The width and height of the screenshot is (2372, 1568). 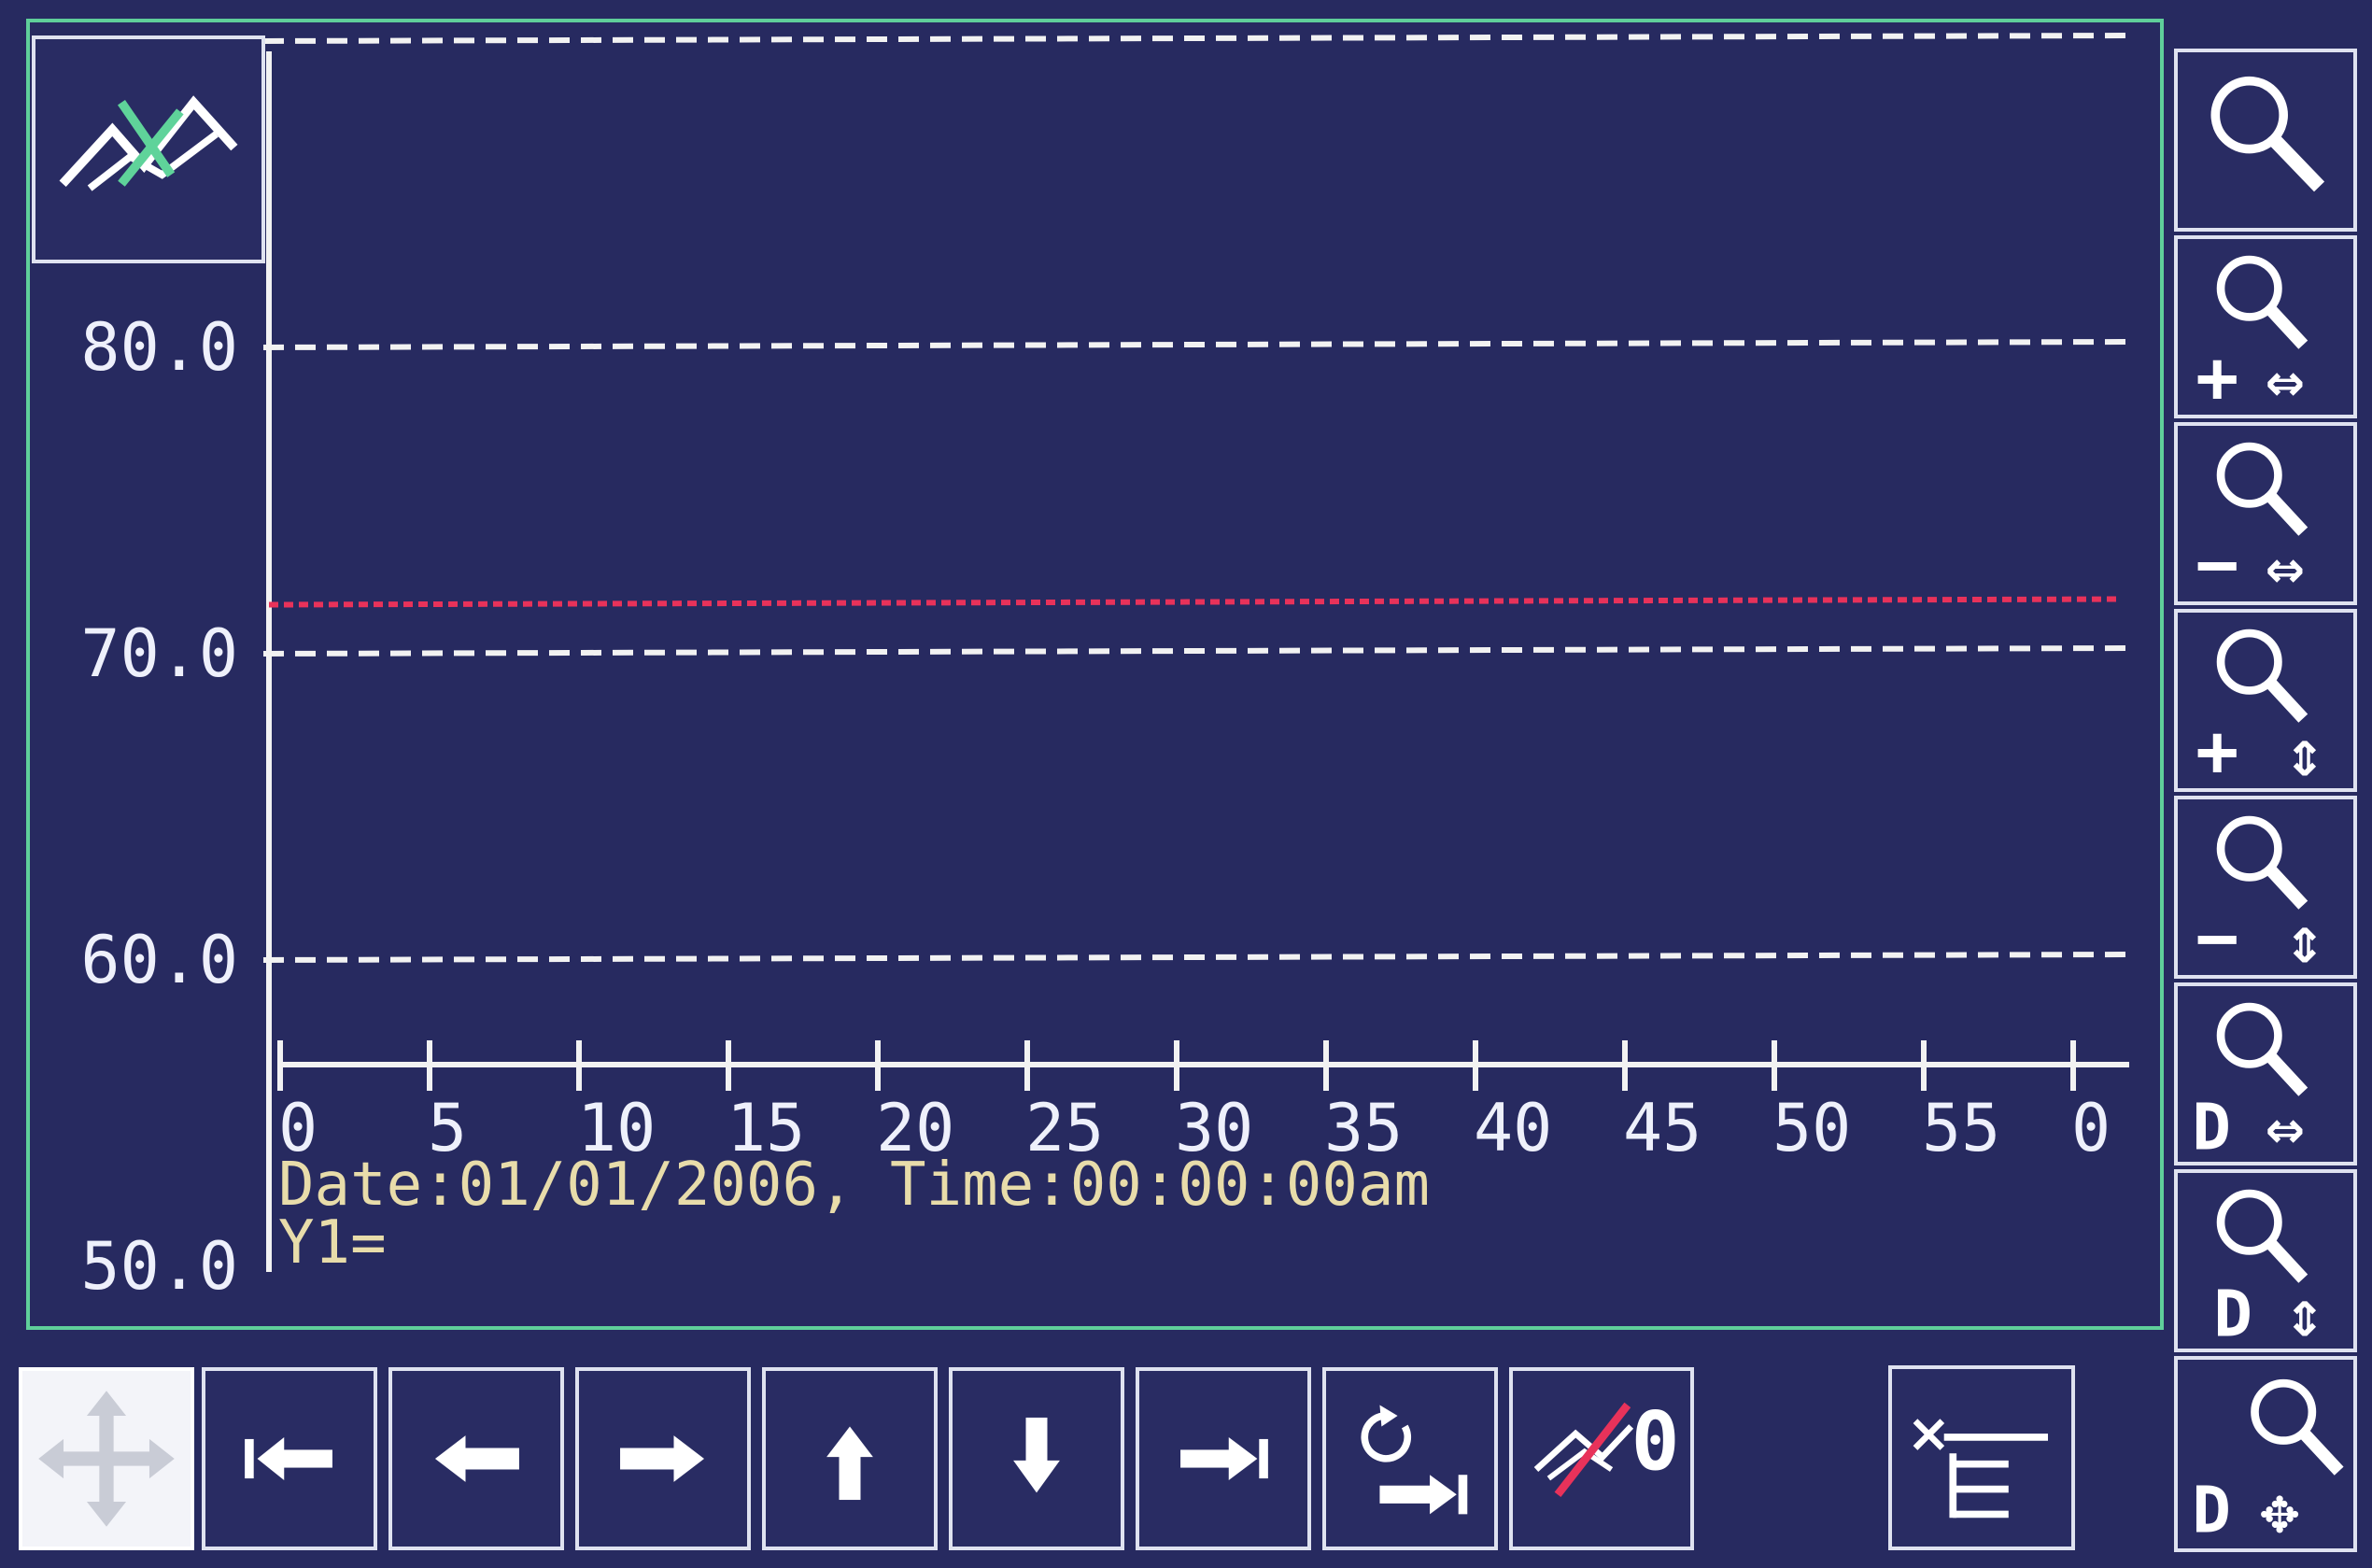 What do you see at coordinates (159, 960) in the screenshot?
I see `y-tick-label: 60.0` at bounding box center [159, 960].